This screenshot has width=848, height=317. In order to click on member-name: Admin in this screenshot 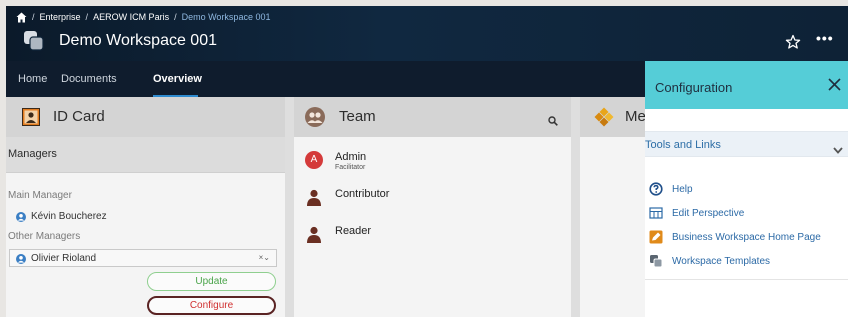, I will do `click(351, 157)`.